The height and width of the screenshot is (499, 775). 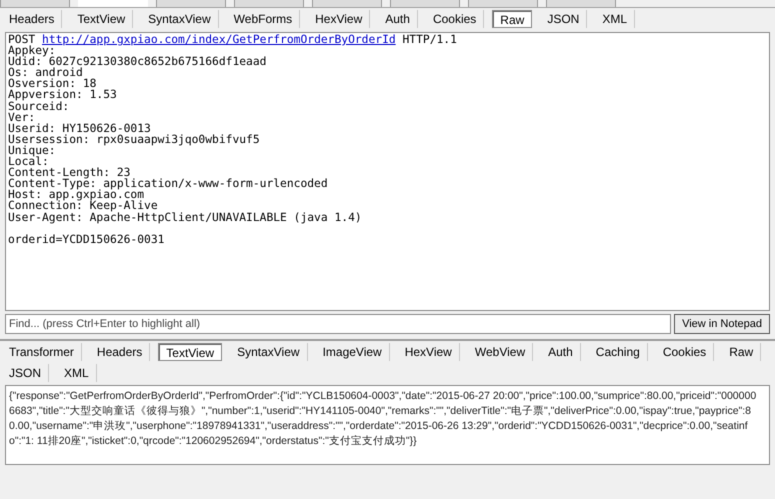 I want to click on tab: WebView, so click(x=501, y=352).